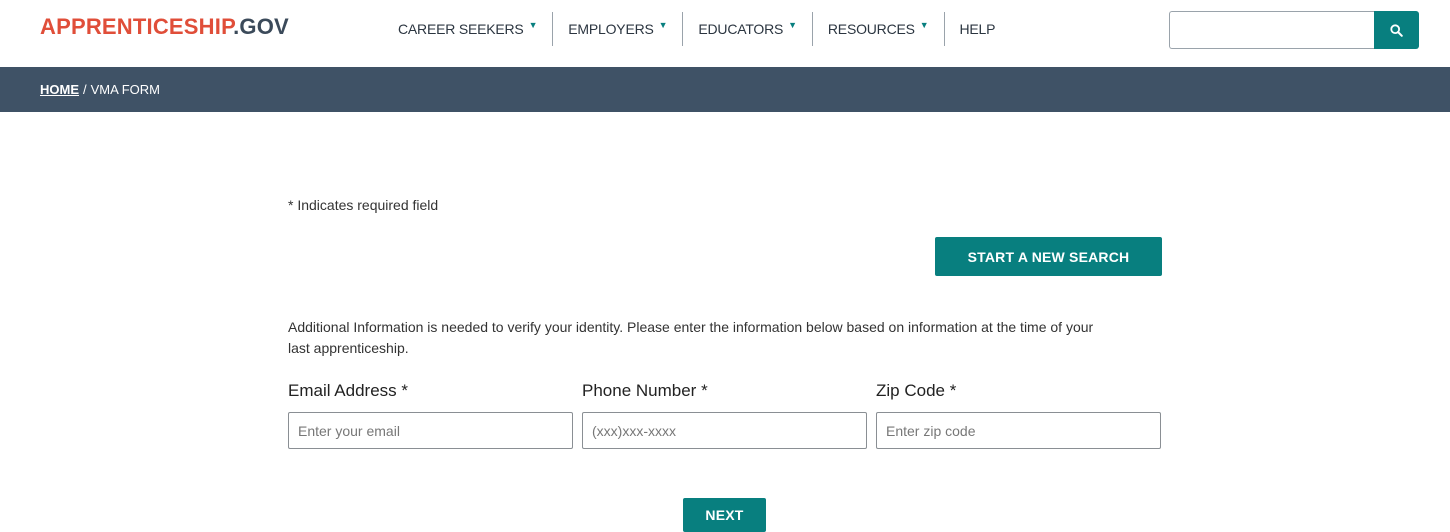  Describe the element at coordinates (611, 29) in the screenshot. I see `nav-employers-label: EMPLOYERS` at that location.